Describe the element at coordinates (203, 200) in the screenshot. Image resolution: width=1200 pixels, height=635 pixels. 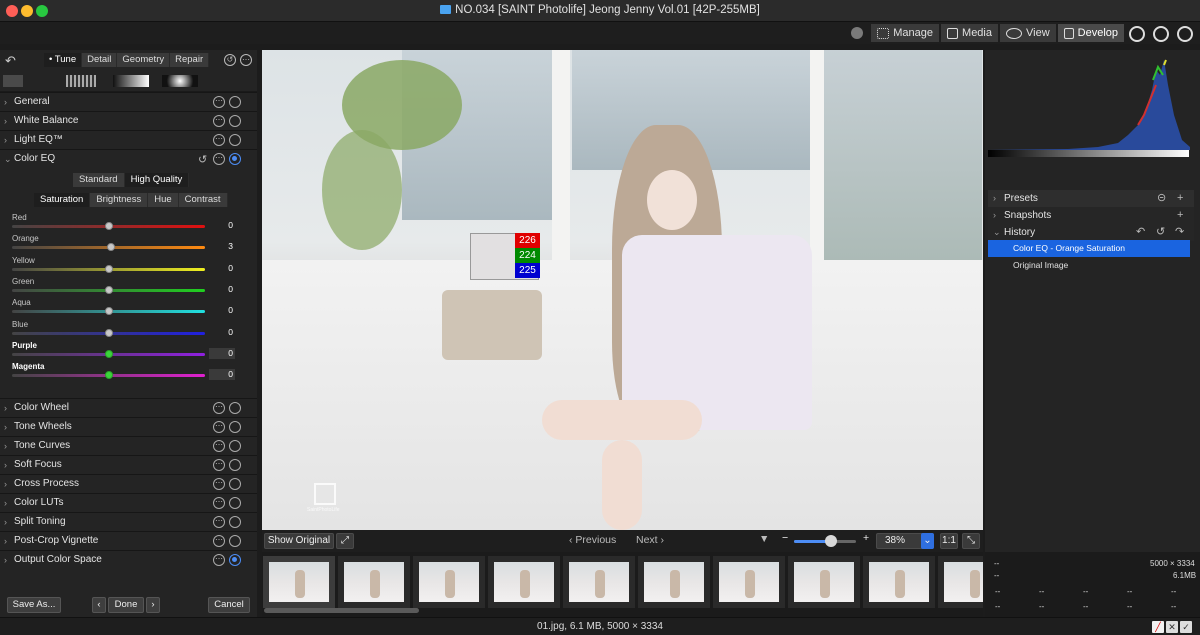
I see `contrast-tab: Contrast` at that location.